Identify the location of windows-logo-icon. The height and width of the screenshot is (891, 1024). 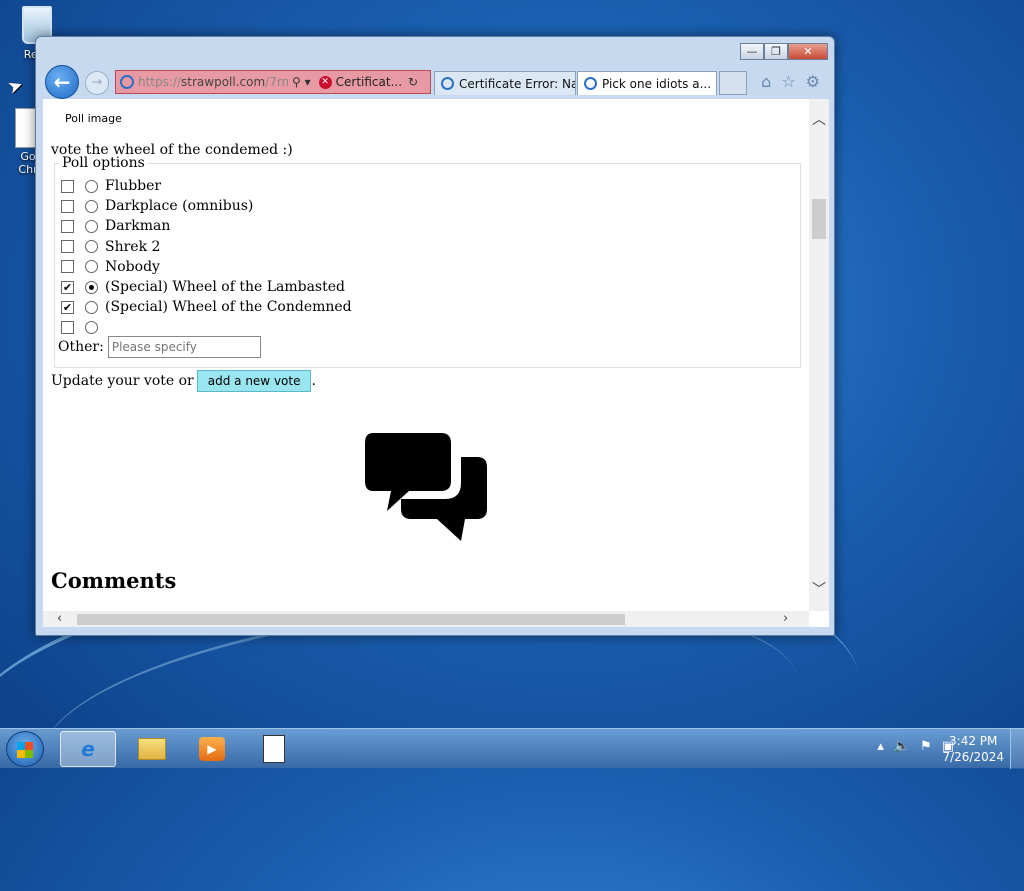
(25, 750).